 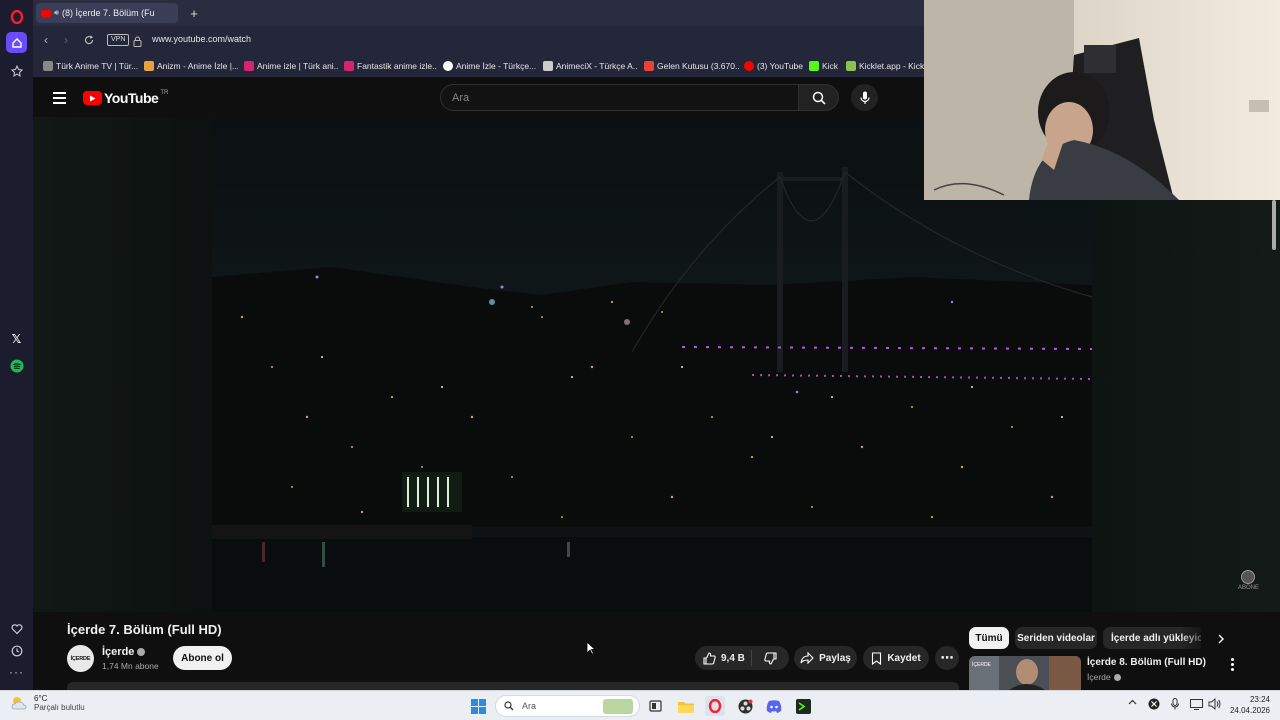 I want to click on windows-taskbar: 6°C Parçalı bulutlu Ara 23:24 24.04.2026, so click(x=640, y=705).